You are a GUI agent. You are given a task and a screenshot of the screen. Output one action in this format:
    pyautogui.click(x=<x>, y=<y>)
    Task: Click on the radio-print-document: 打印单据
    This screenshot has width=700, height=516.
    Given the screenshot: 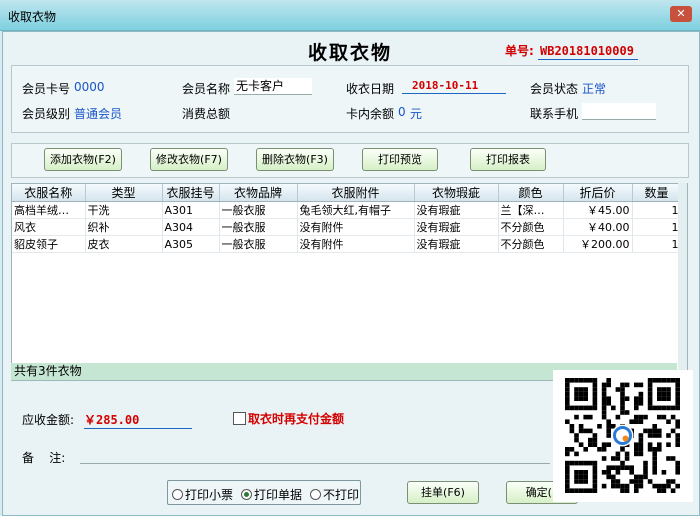 What is the action you would take?
    pyautogui.click(x=271, y=494)
    